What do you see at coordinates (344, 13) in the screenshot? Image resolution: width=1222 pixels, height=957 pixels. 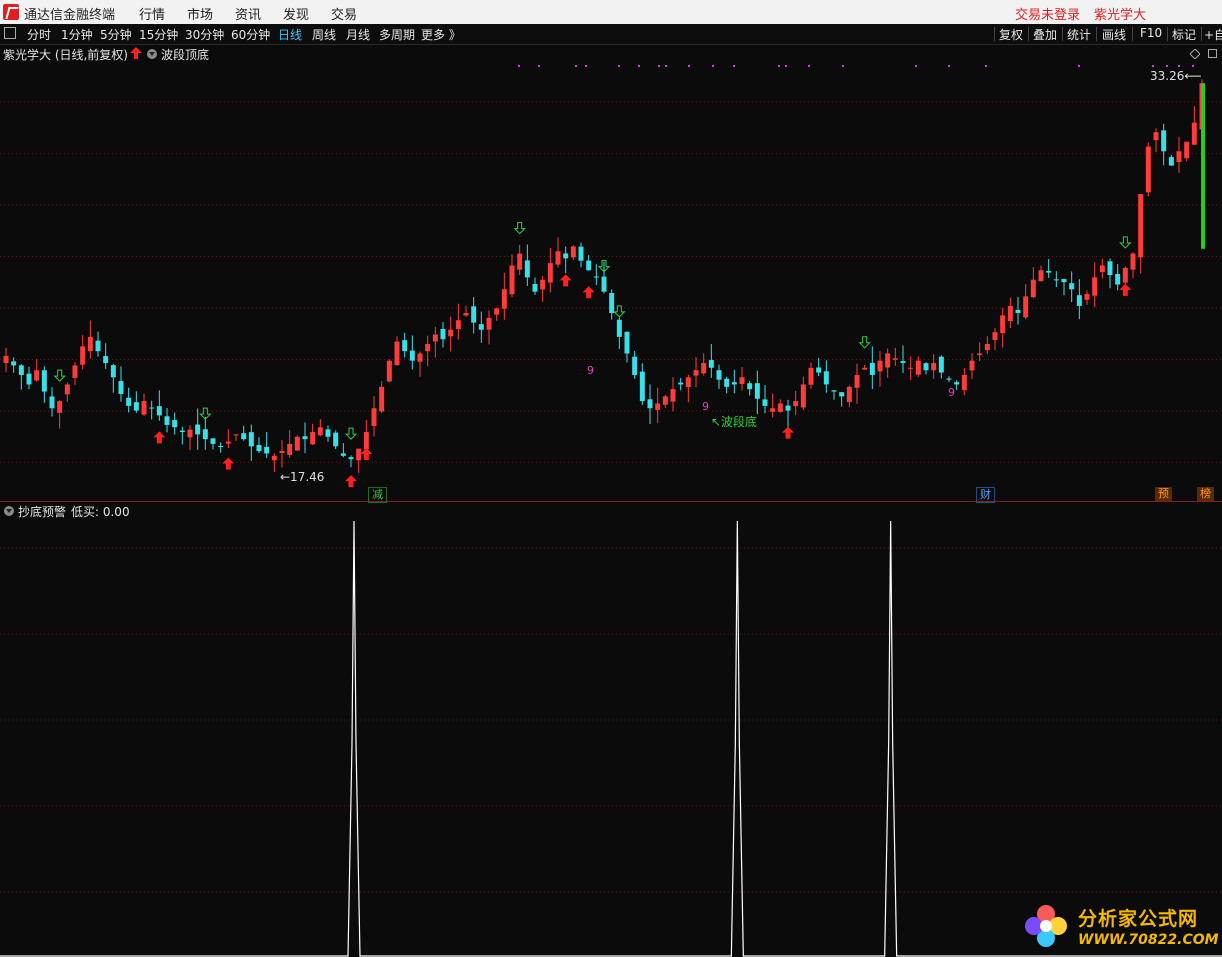 I see `menu-item-trade: 交易` at bounding box center [344, 13].